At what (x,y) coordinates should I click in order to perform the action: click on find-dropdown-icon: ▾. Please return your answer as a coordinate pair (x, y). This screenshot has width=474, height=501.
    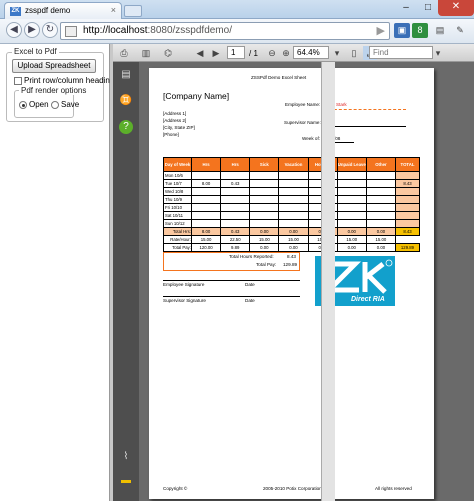
    Looking at the image, I should click on (438, 53).